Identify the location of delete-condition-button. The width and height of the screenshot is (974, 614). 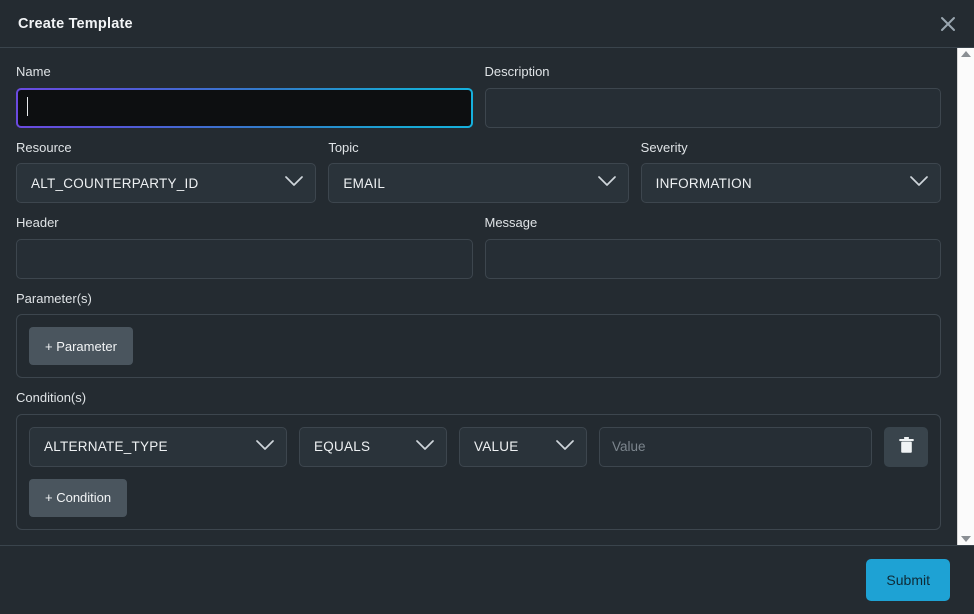
(906, 446).